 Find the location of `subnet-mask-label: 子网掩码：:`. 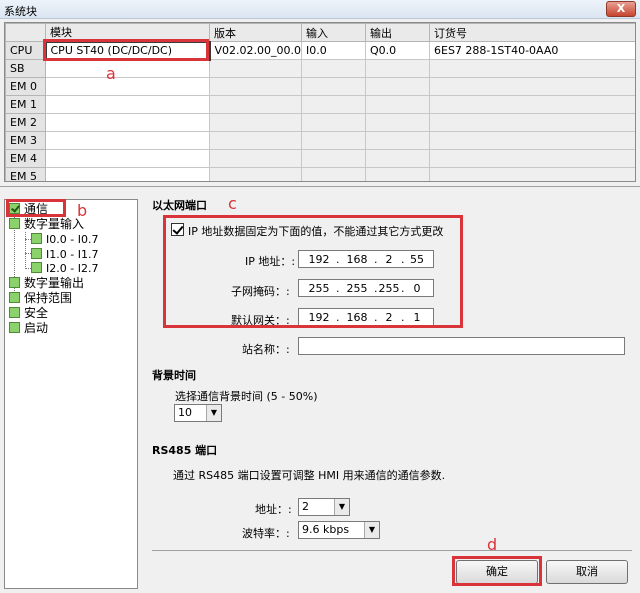

subnet-mask-label: 子网掩码：: is located at coordinates (260, 291).